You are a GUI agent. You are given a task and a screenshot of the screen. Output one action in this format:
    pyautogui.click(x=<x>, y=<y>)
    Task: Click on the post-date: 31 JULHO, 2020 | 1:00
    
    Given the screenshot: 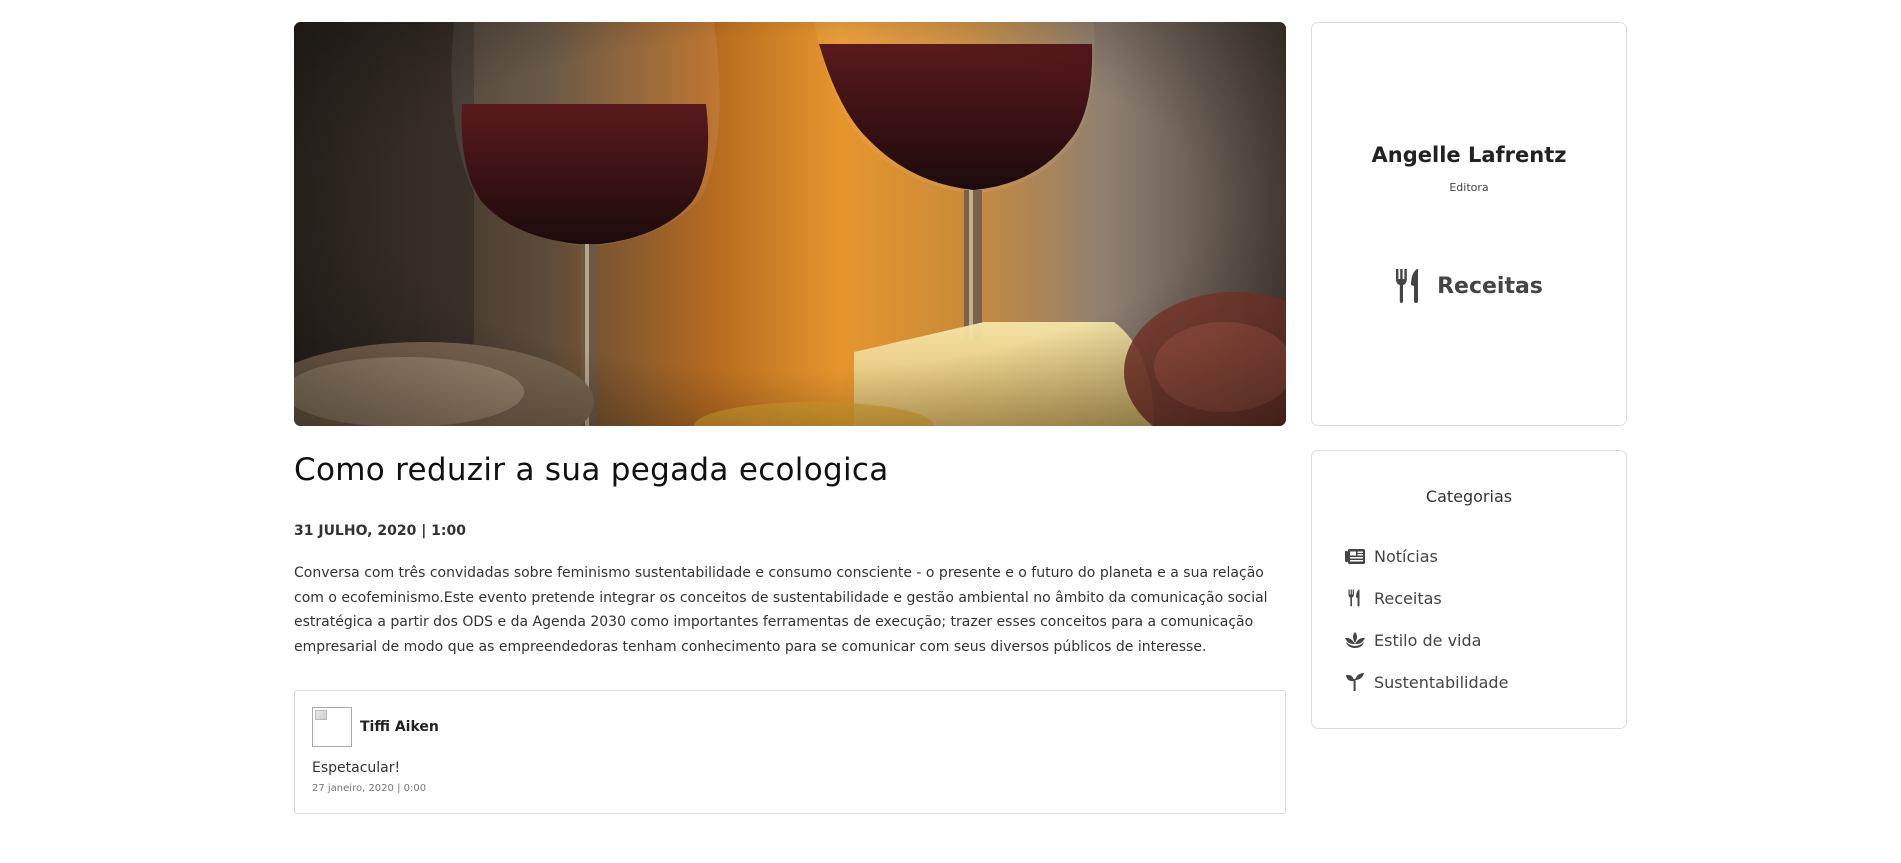 What is the action you would take?
    pyautogui.click(x=380, y=531)
    